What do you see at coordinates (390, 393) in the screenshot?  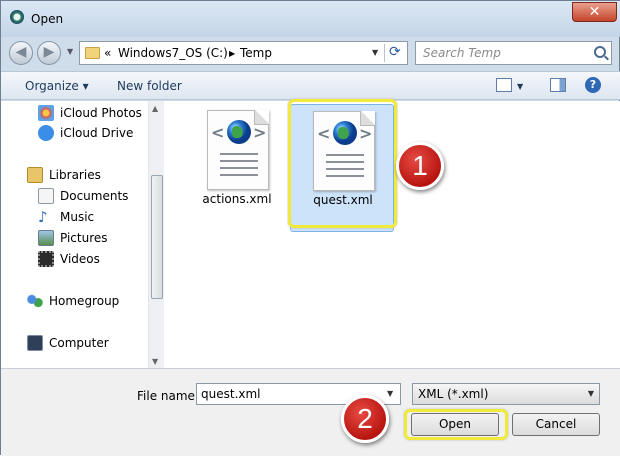 I see `file-name-dropdown-icon: ▼` at bounding box center [390, 393].